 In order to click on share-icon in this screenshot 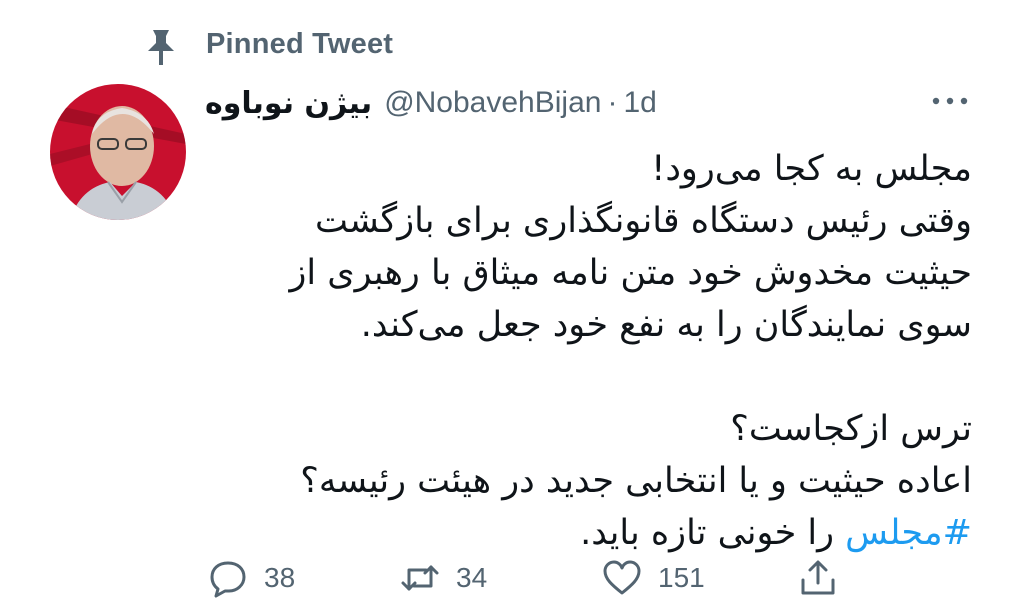, I will do `click(818, 577)`.